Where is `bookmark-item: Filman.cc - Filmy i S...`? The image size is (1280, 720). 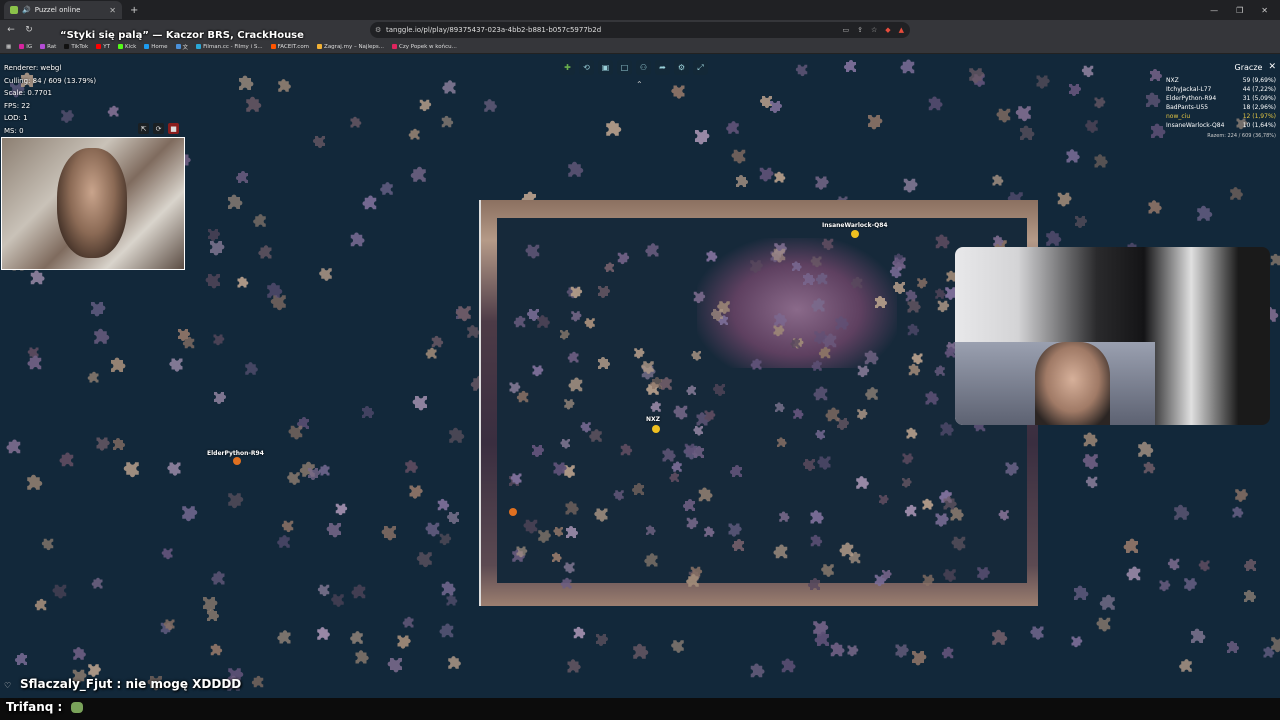
bookmark-item: Filman.cc - Filmy i S... is located at coordinates (229, 47).